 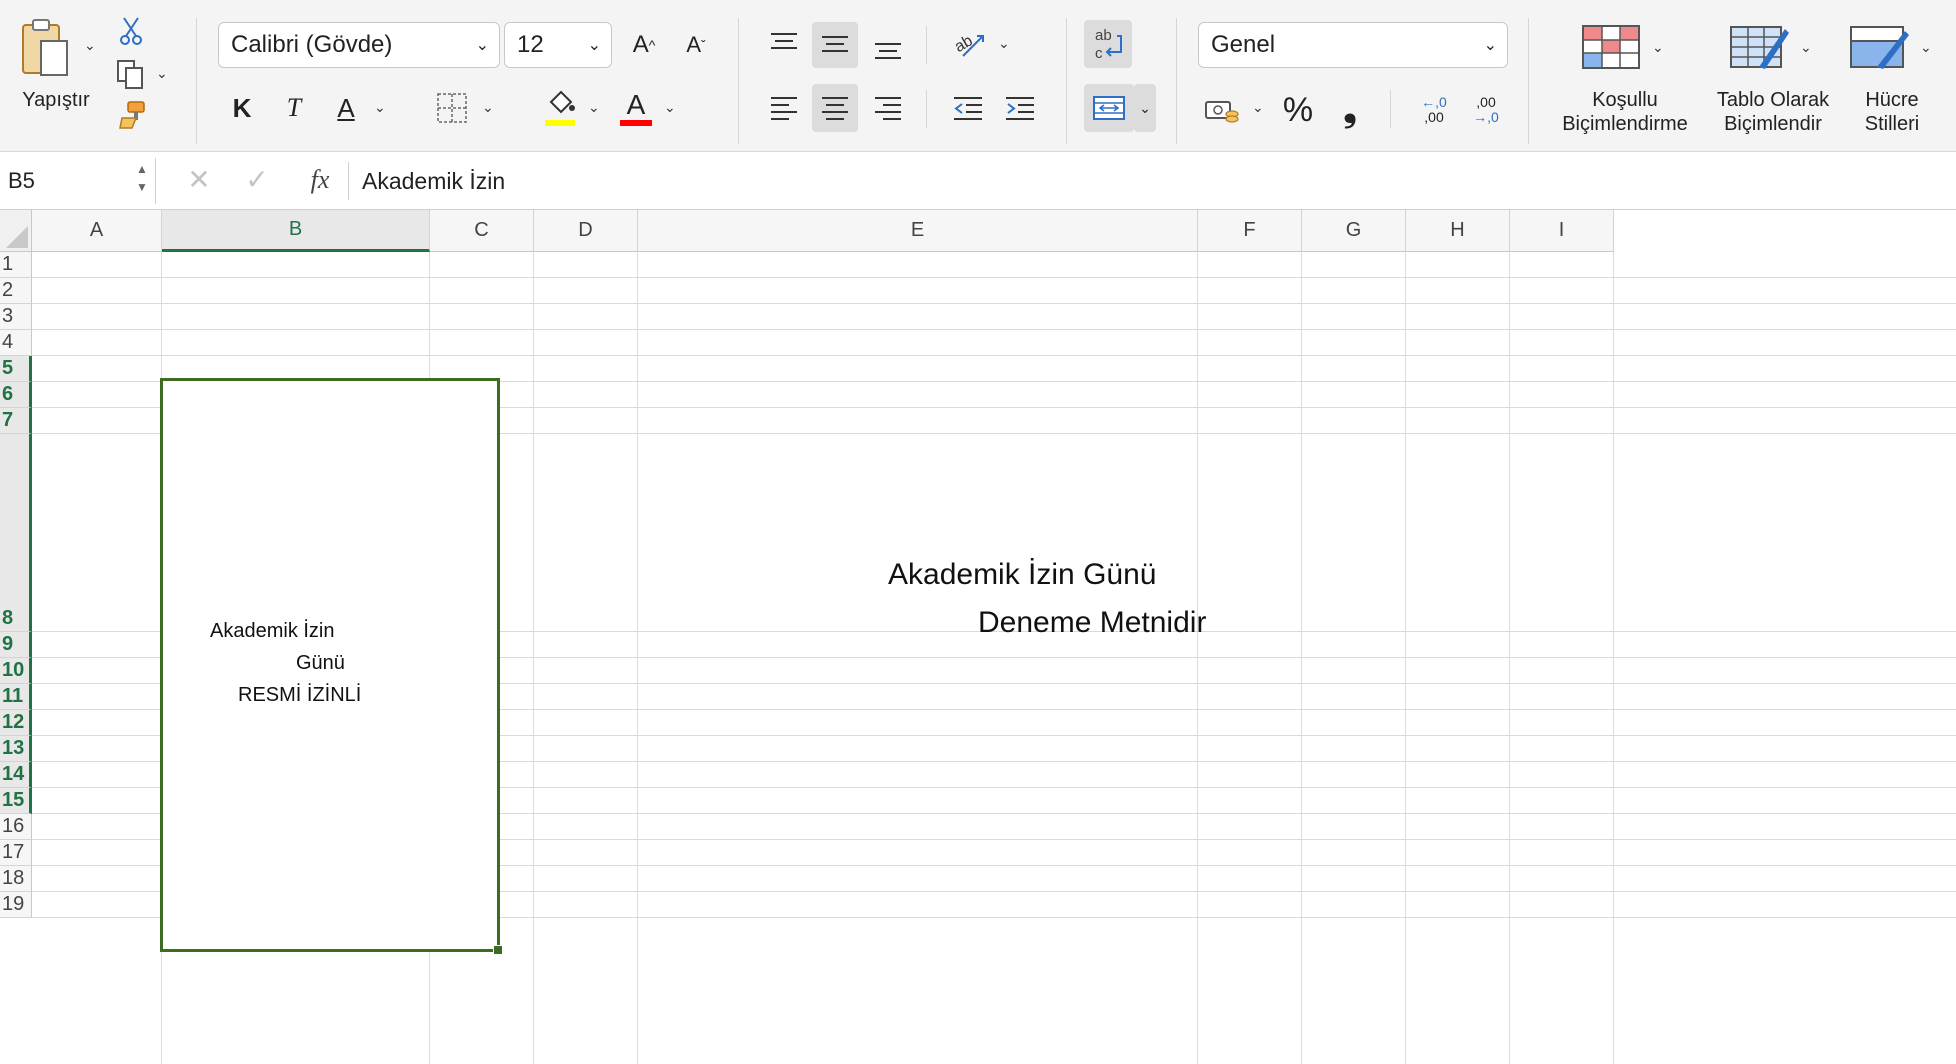 What do you see at coordinates (1109, 108) in the screenshot?
I see `merge-center-button` at bounding box center [1109, 108].